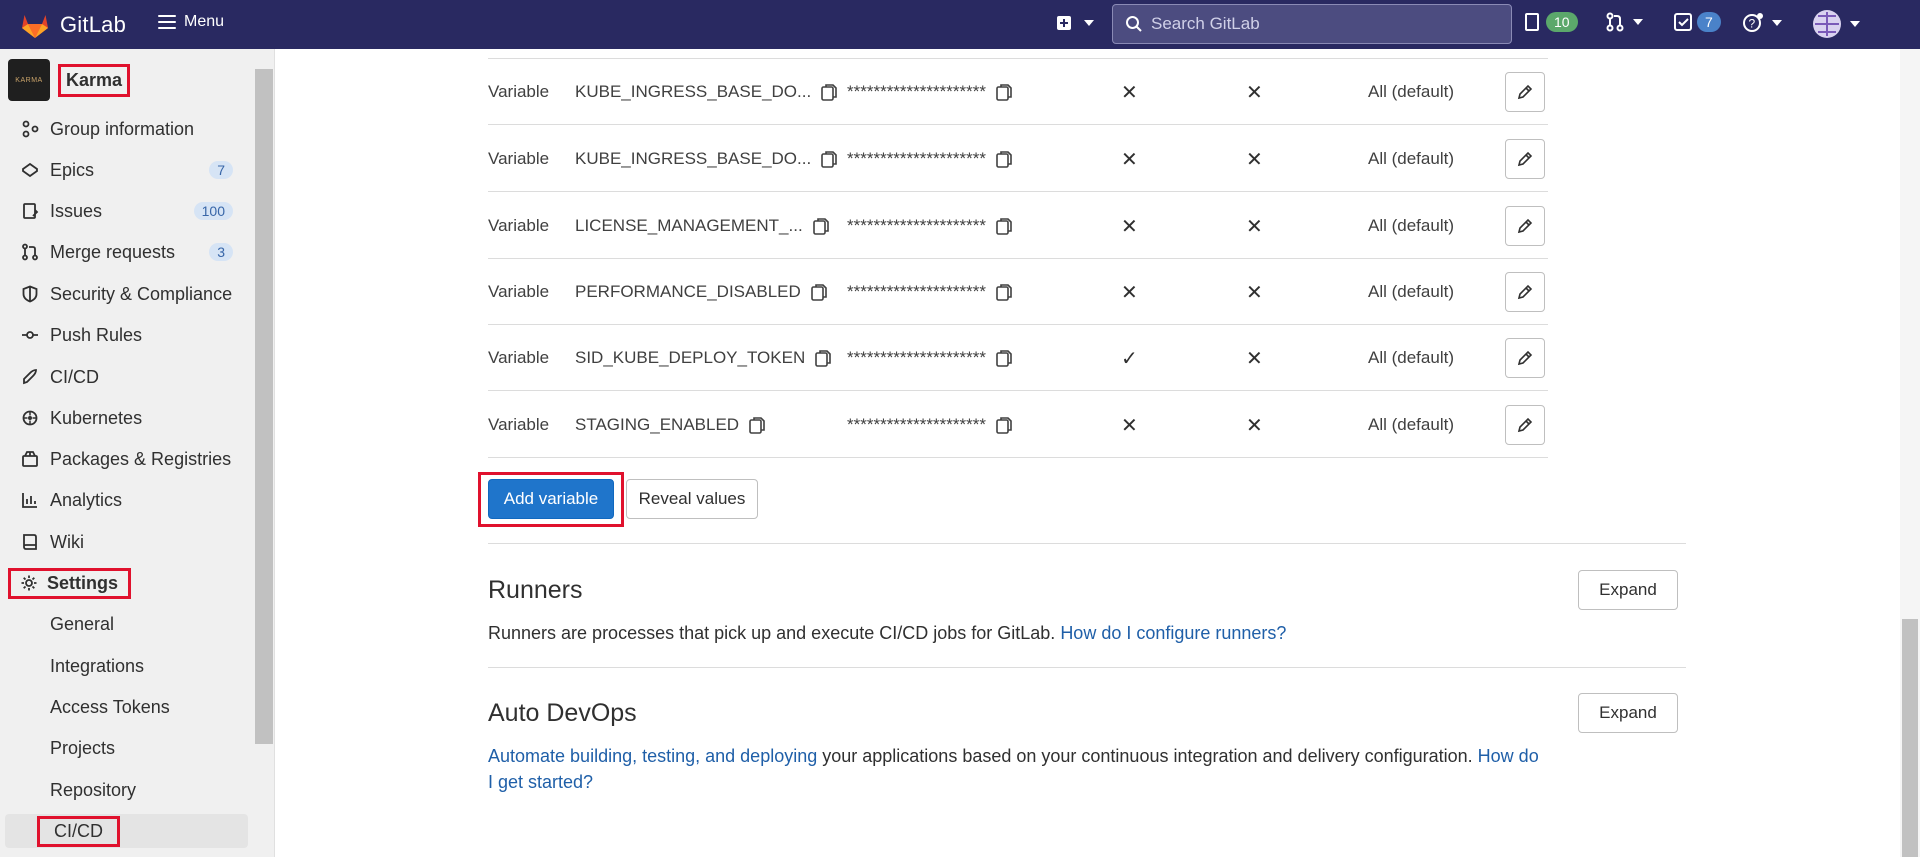  Describe the element at coordinates (1321, 24) in the screenshot. I see `search-input` at that location.